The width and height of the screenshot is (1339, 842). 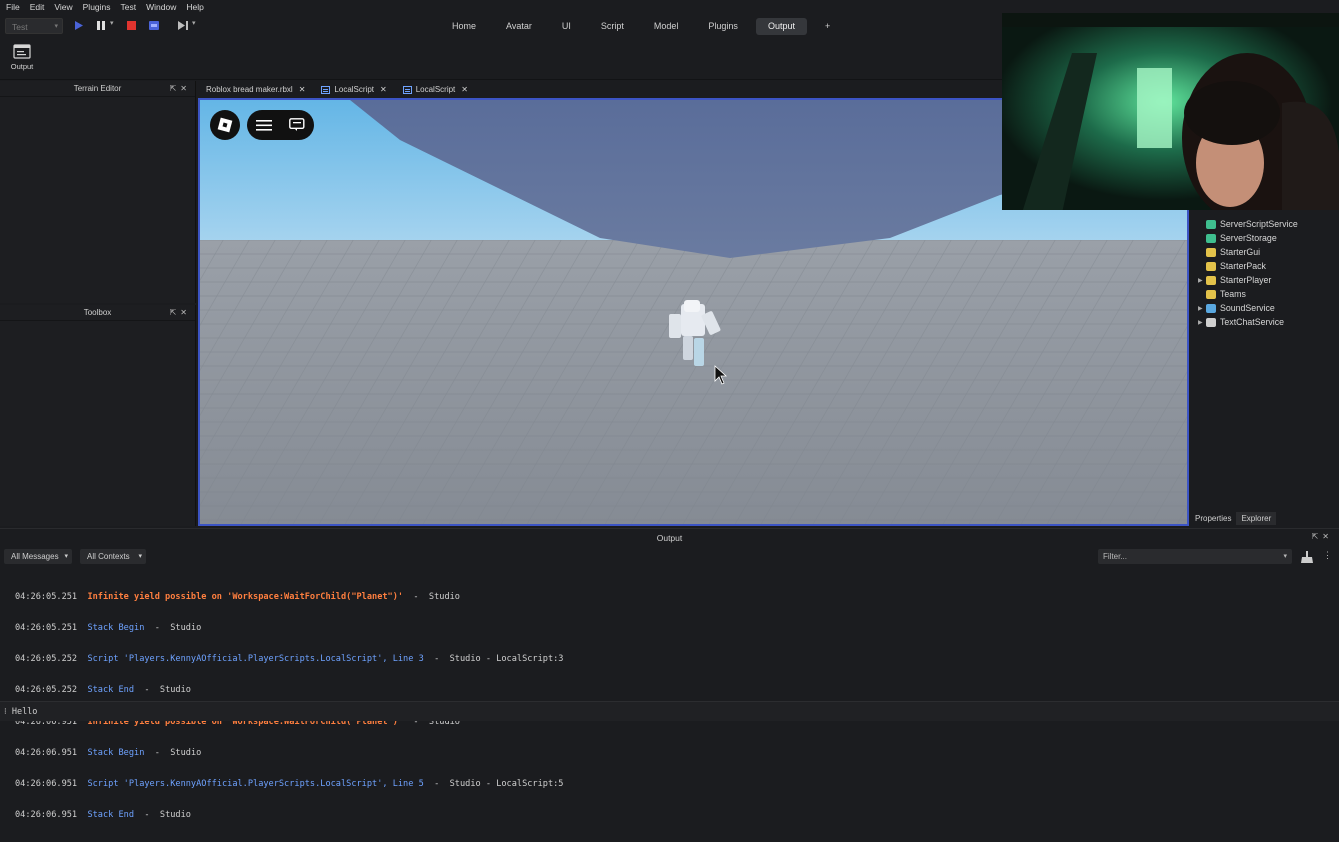 I want to click on more-options-icon: ⋮, so click(x=1327, y=555).